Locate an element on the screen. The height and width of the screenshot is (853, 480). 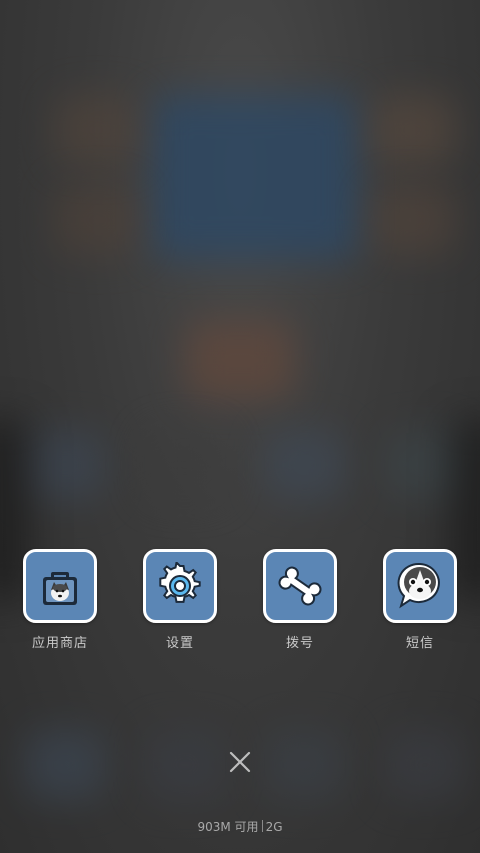
husky-speech-bubble-icon is located at coordinates (418, 585).